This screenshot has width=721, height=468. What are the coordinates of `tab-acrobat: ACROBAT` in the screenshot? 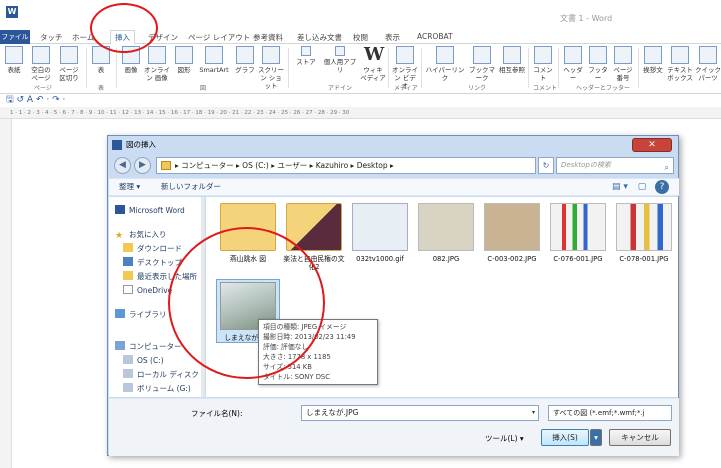 It's located at (435, 36).